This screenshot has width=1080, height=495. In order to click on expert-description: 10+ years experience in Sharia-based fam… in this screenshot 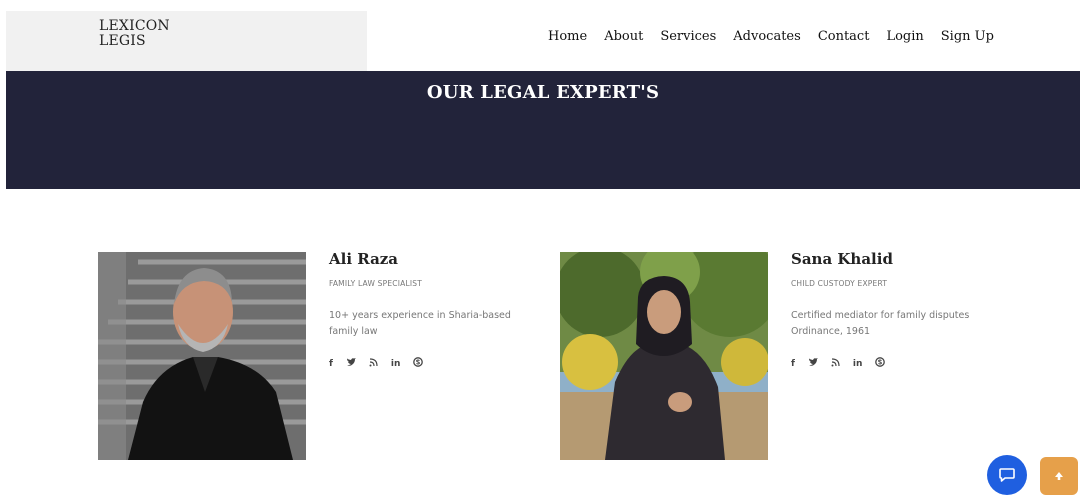, I will do `click(420, 323)`.